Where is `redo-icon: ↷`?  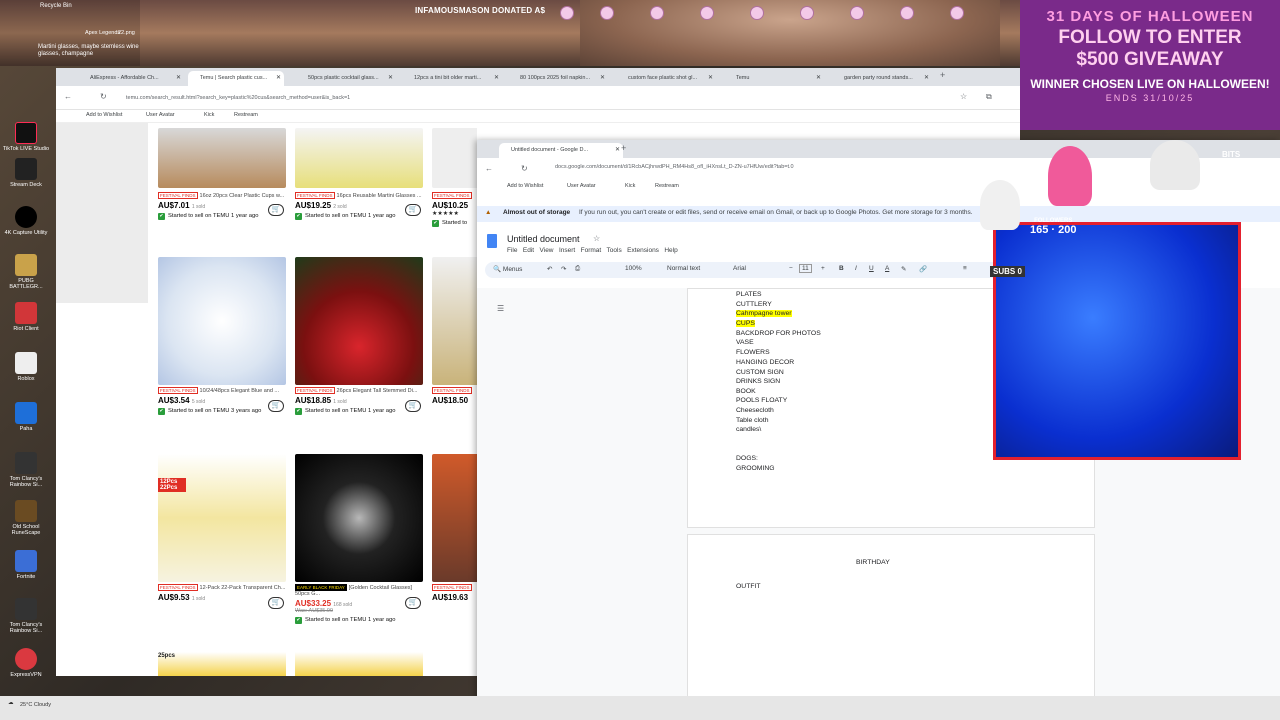
redo-icon: ↷ is located at coordinates (563, 269).